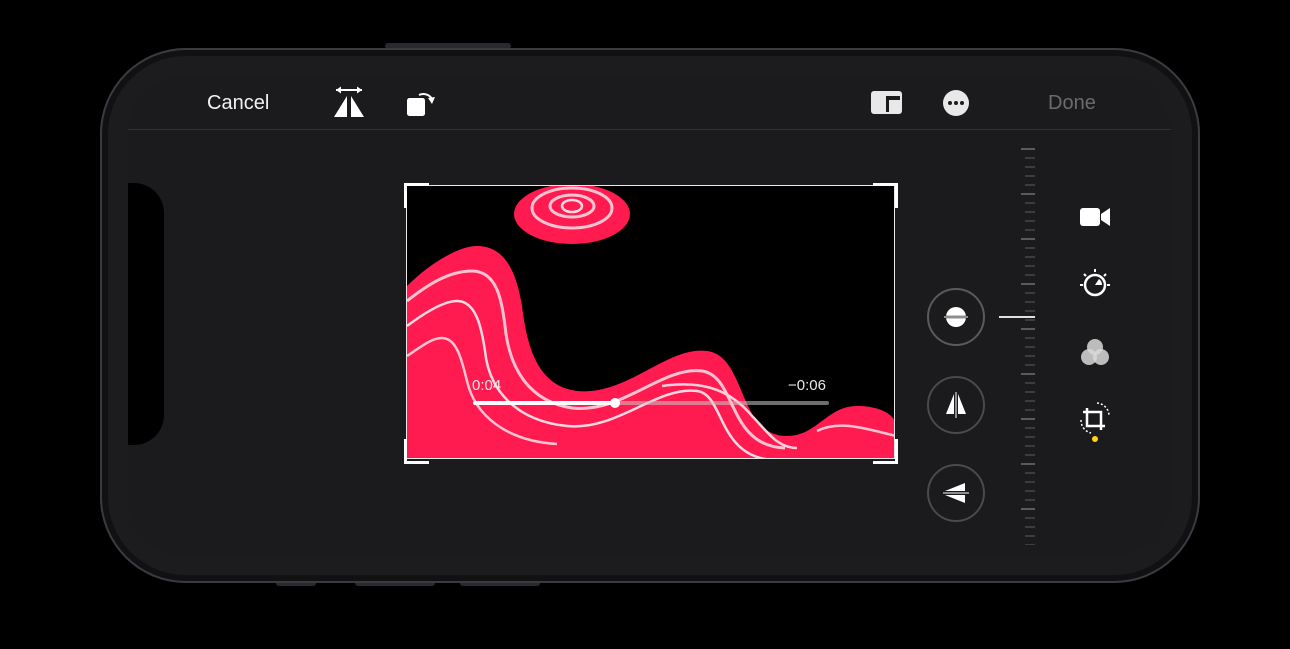 This screenshot has height=649, width=1290. Describe the element at coordinates (421, 105) in the screenshot. I see `rotate-icon` at that location.